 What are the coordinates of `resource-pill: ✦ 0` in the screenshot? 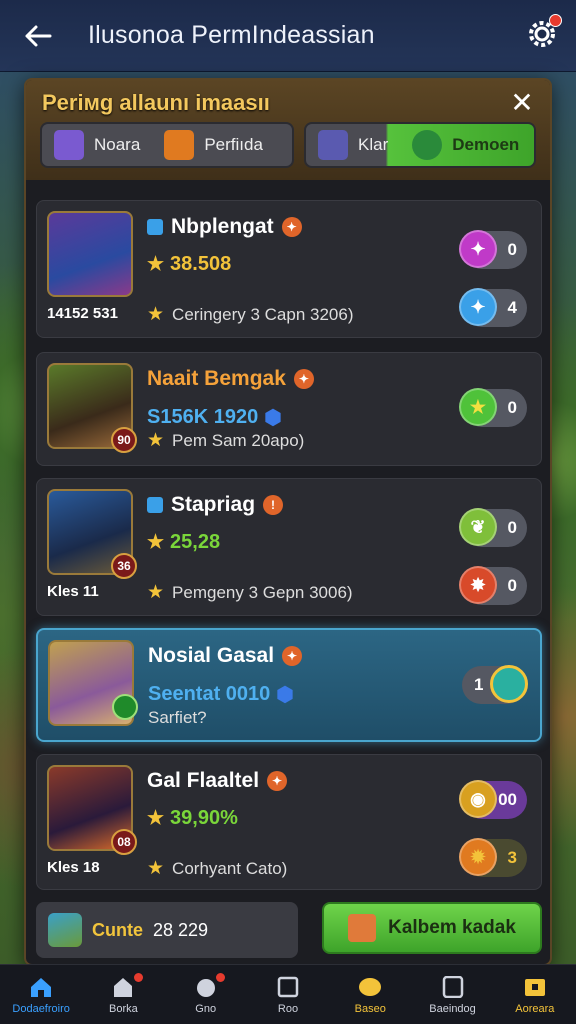 It's located at (493, 249).